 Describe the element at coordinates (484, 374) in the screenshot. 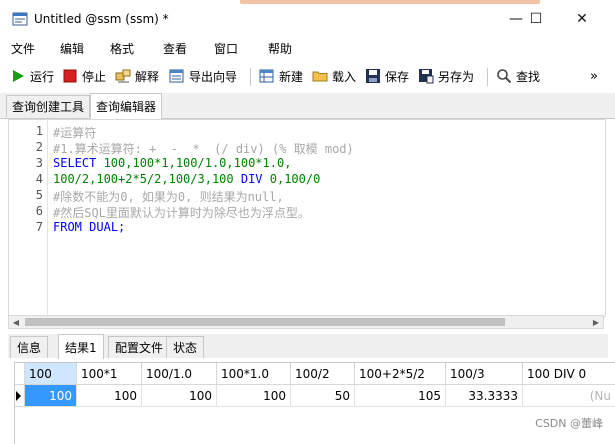

I see `column-header: 100/3` at that location.